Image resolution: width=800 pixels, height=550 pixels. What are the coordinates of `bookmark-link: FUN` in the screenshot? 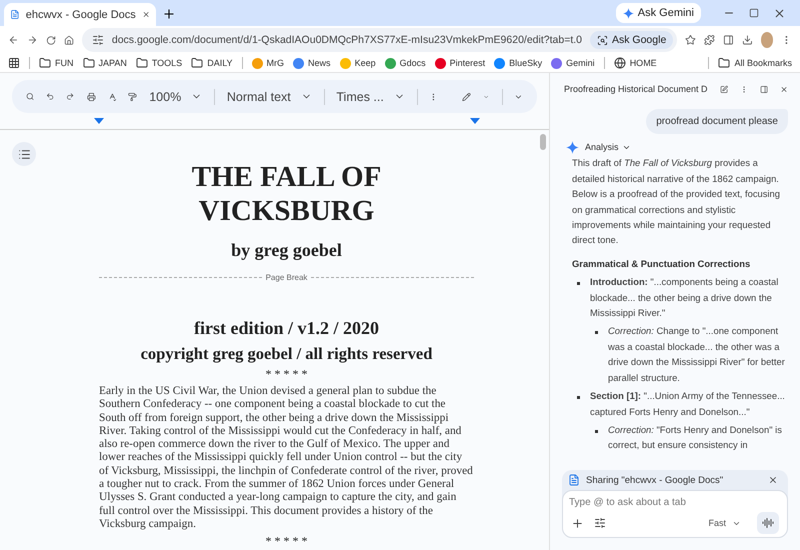 It's located at (56, 63).